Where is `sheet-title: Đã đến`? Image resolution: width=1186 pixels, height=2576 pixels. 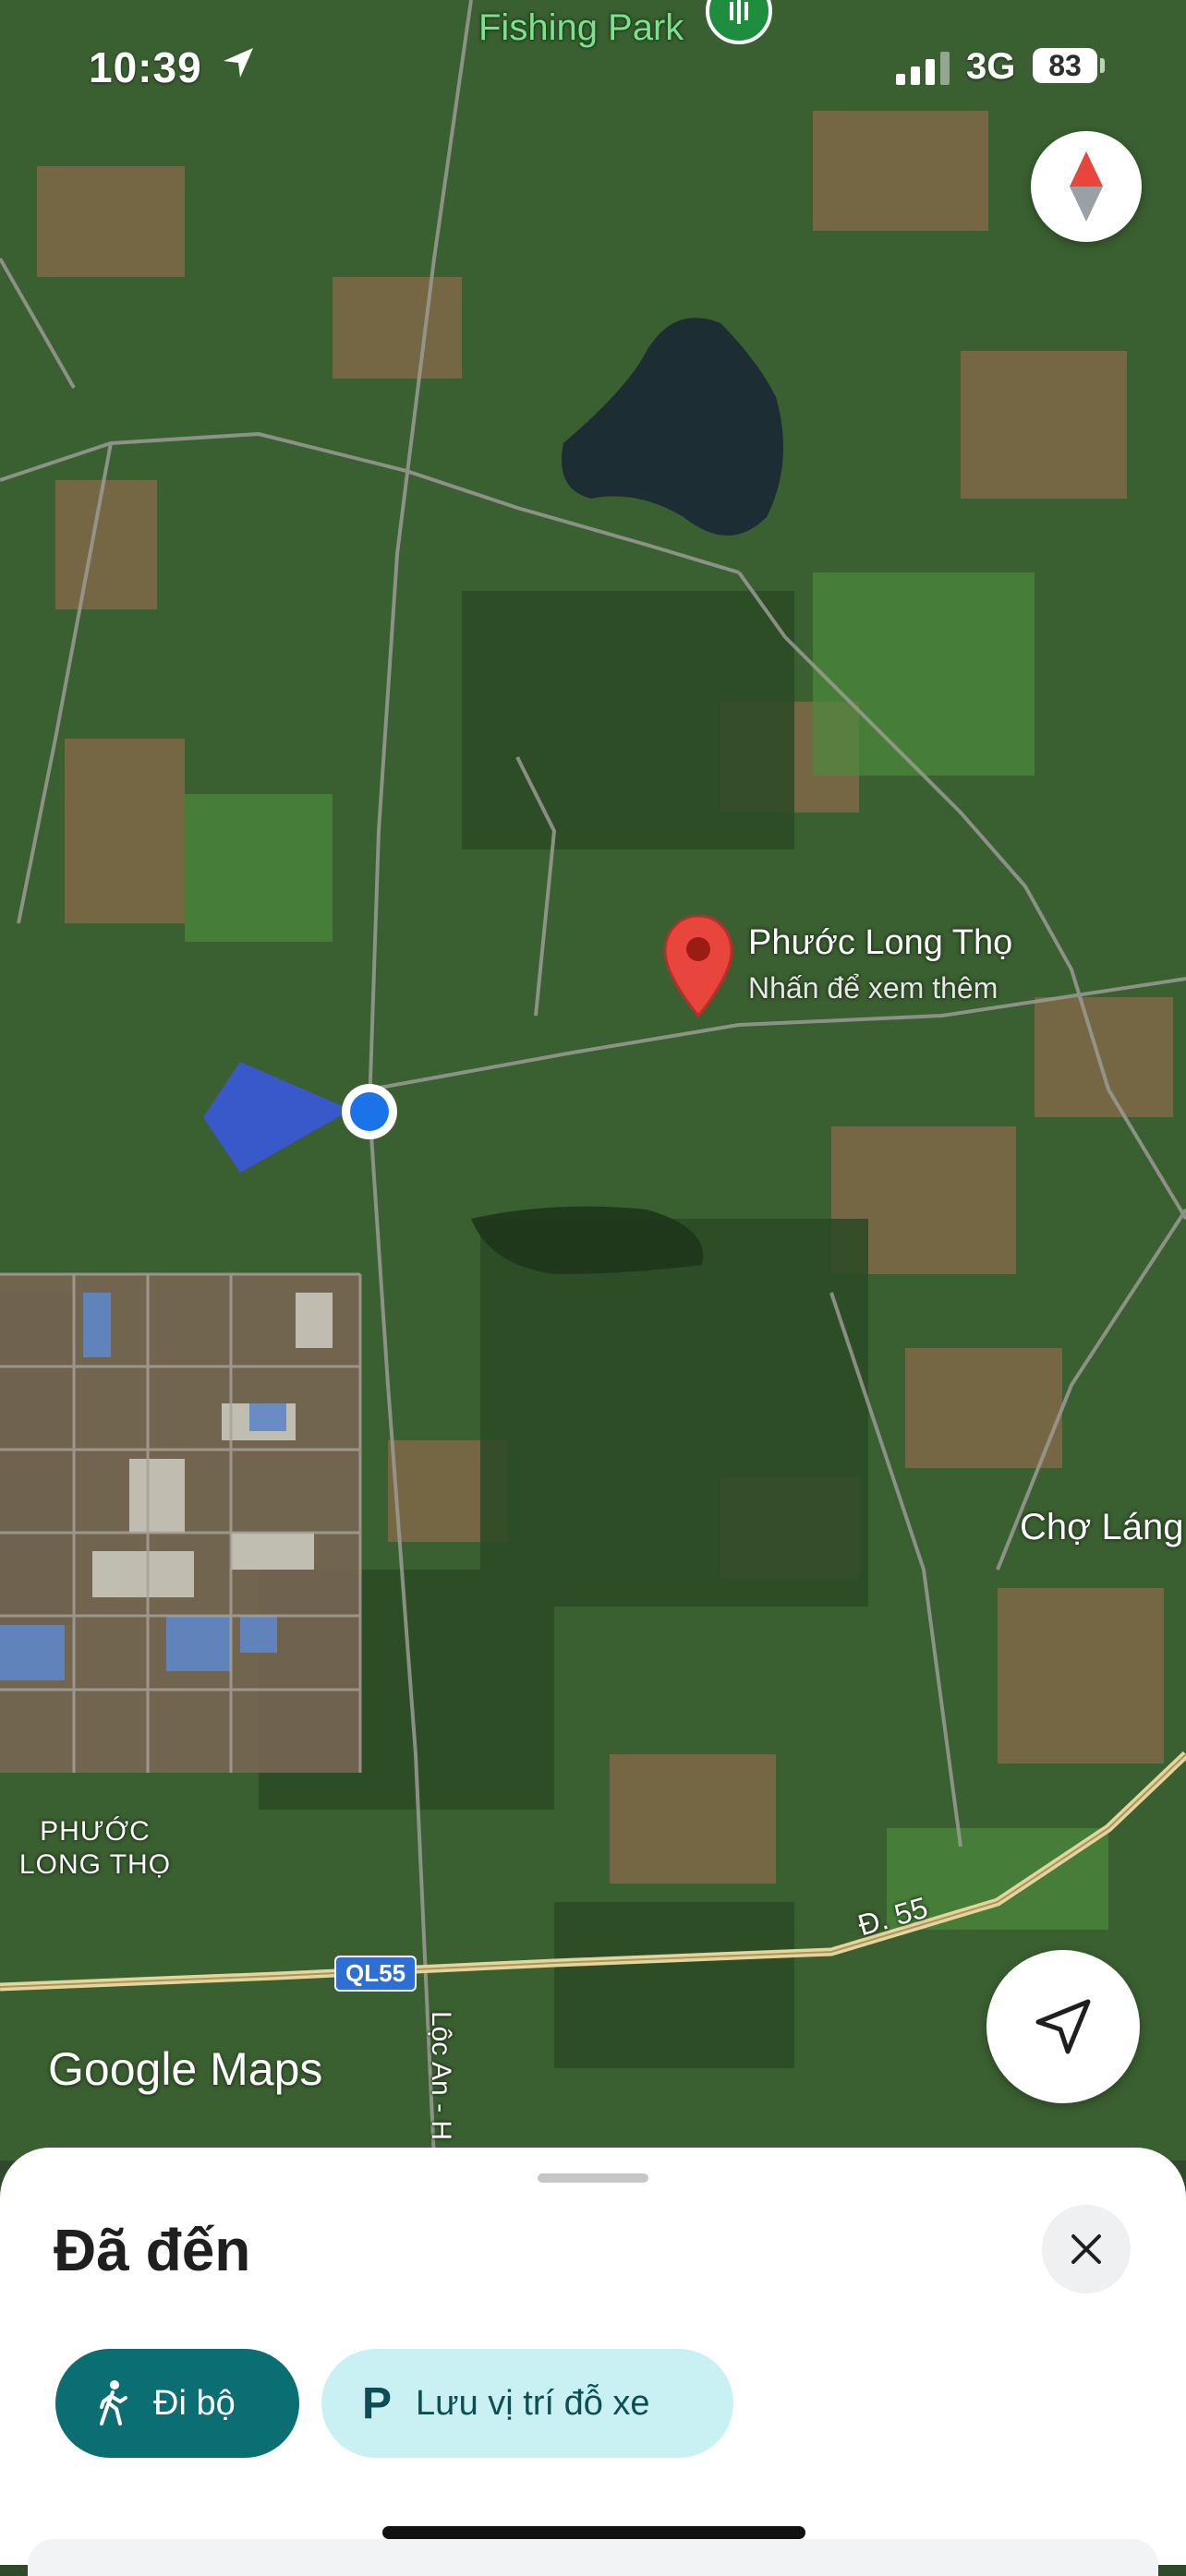
sheet-title: Đã đến is located at coordinates (153, 2250).